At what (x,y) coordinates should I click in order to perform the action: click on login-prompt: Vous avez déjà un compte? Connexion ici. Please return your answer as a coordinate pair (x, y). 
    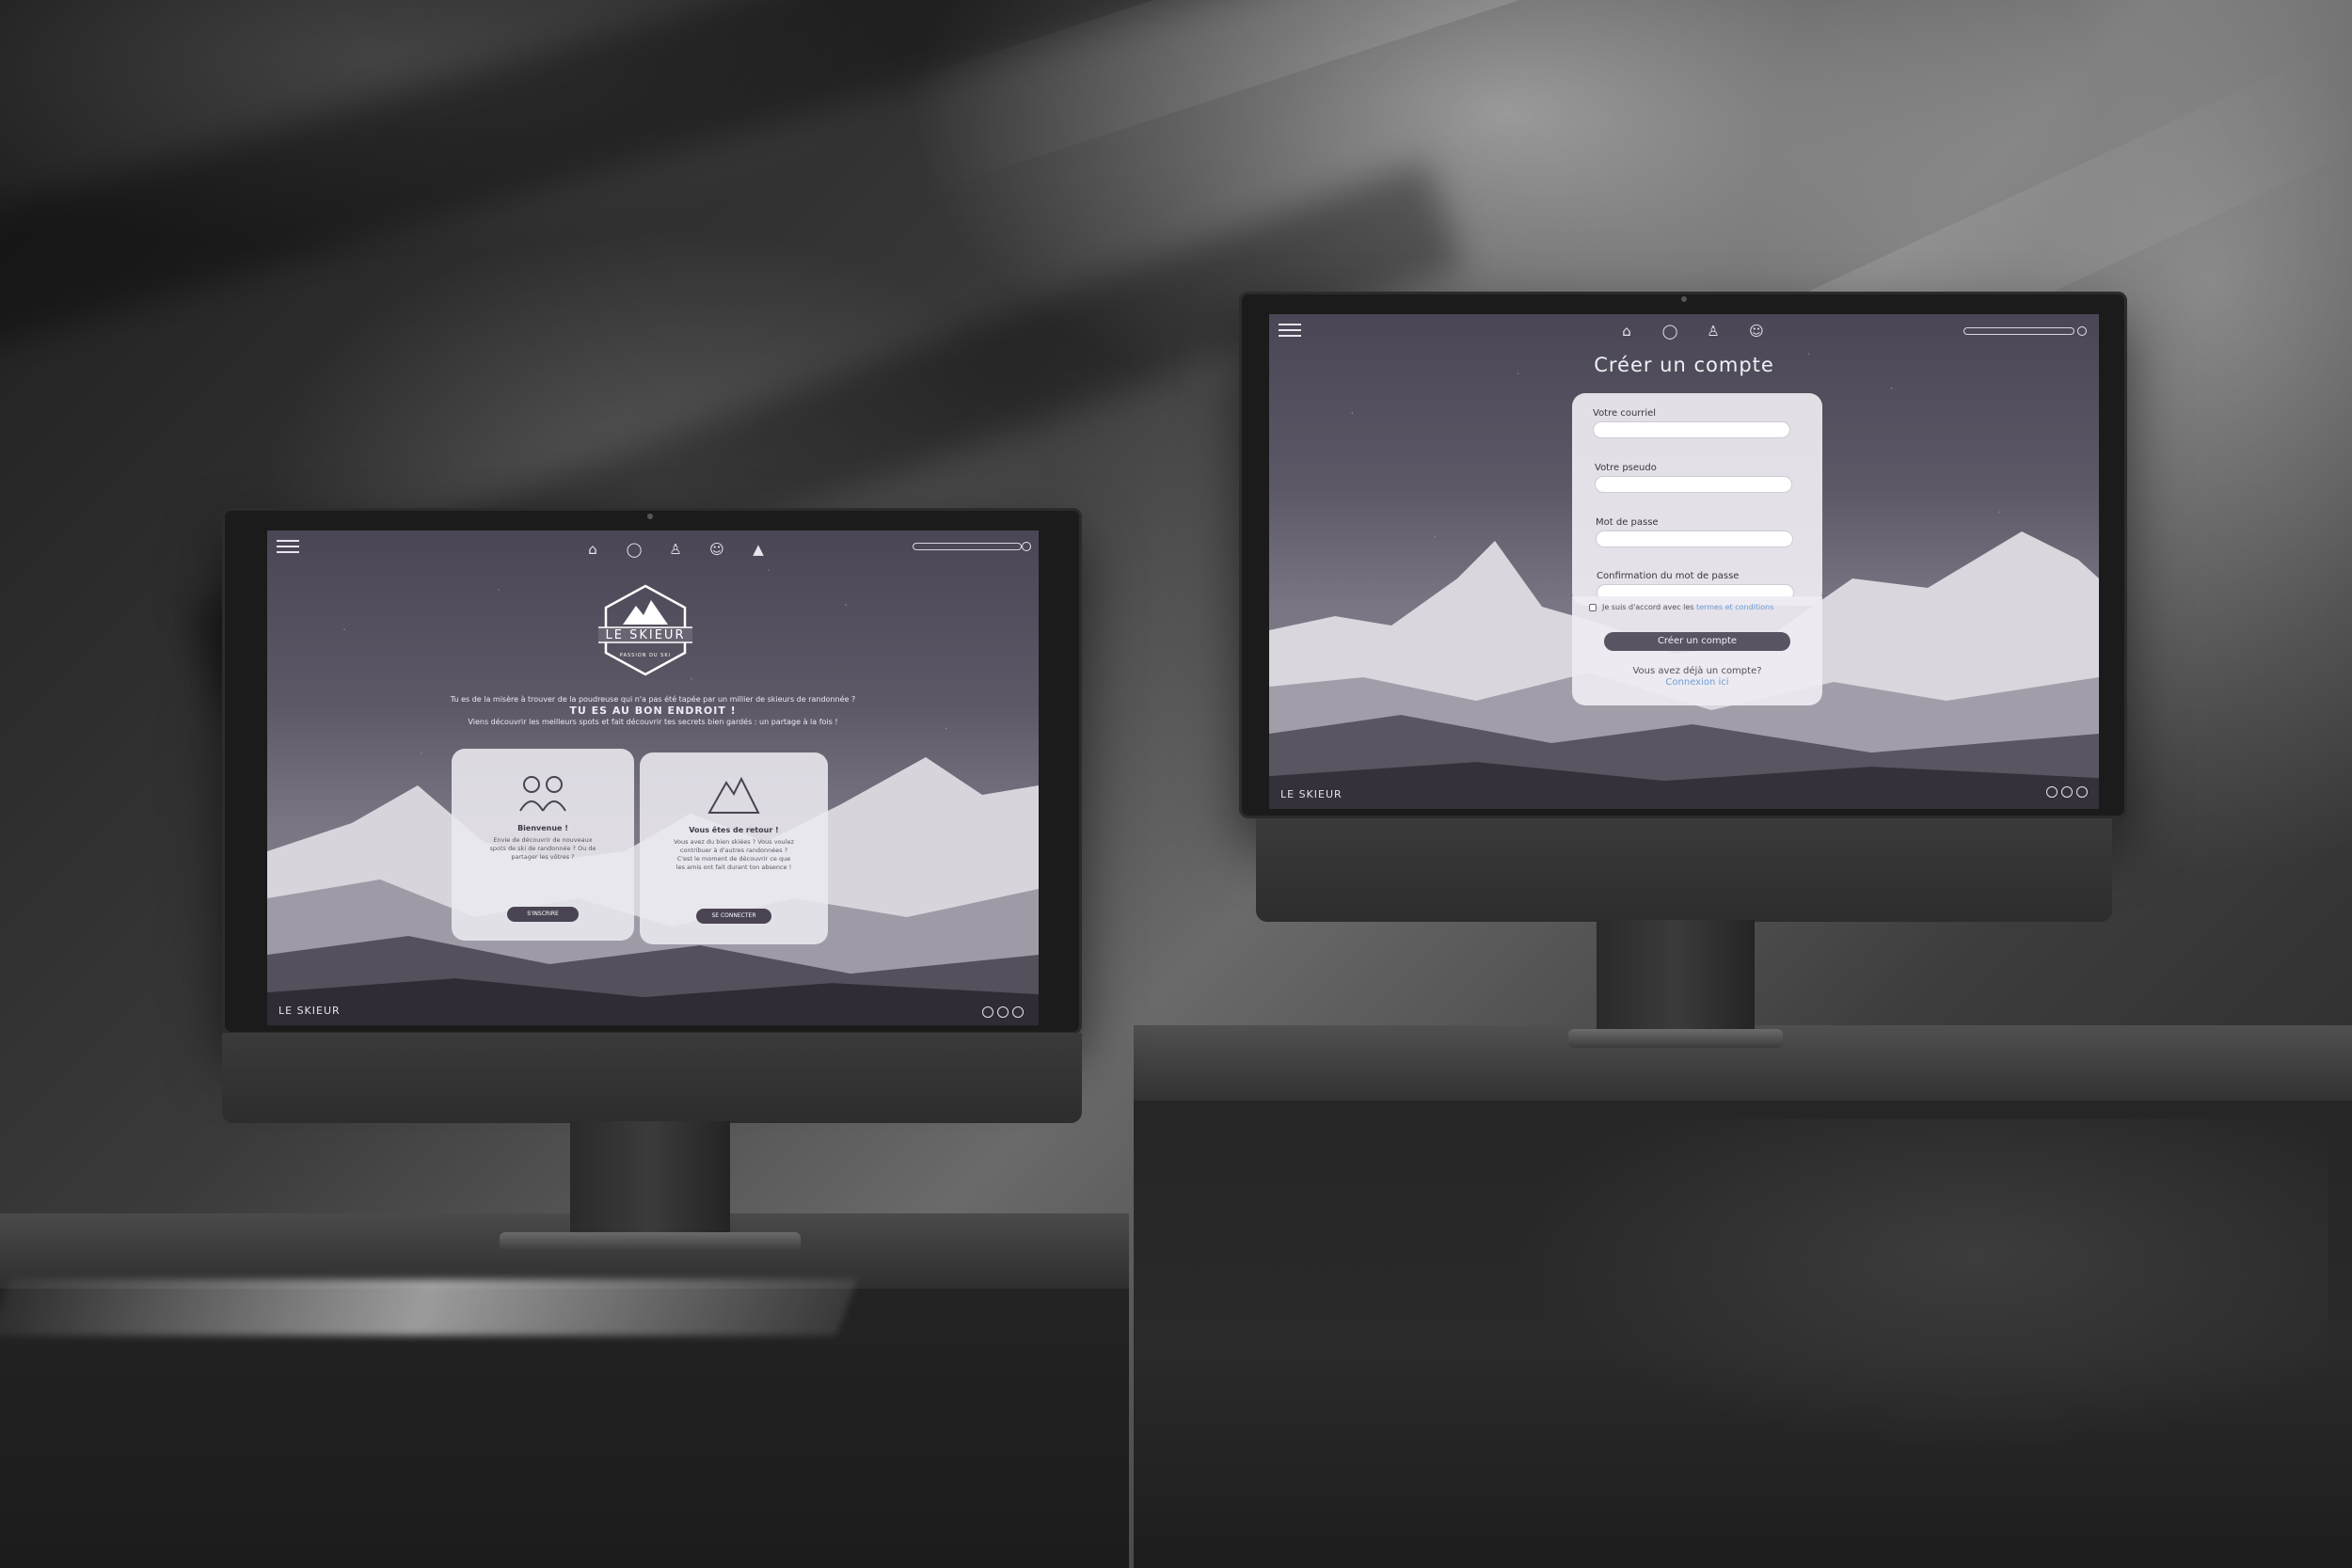
    Looking at the image, I should click on (1697, 677).